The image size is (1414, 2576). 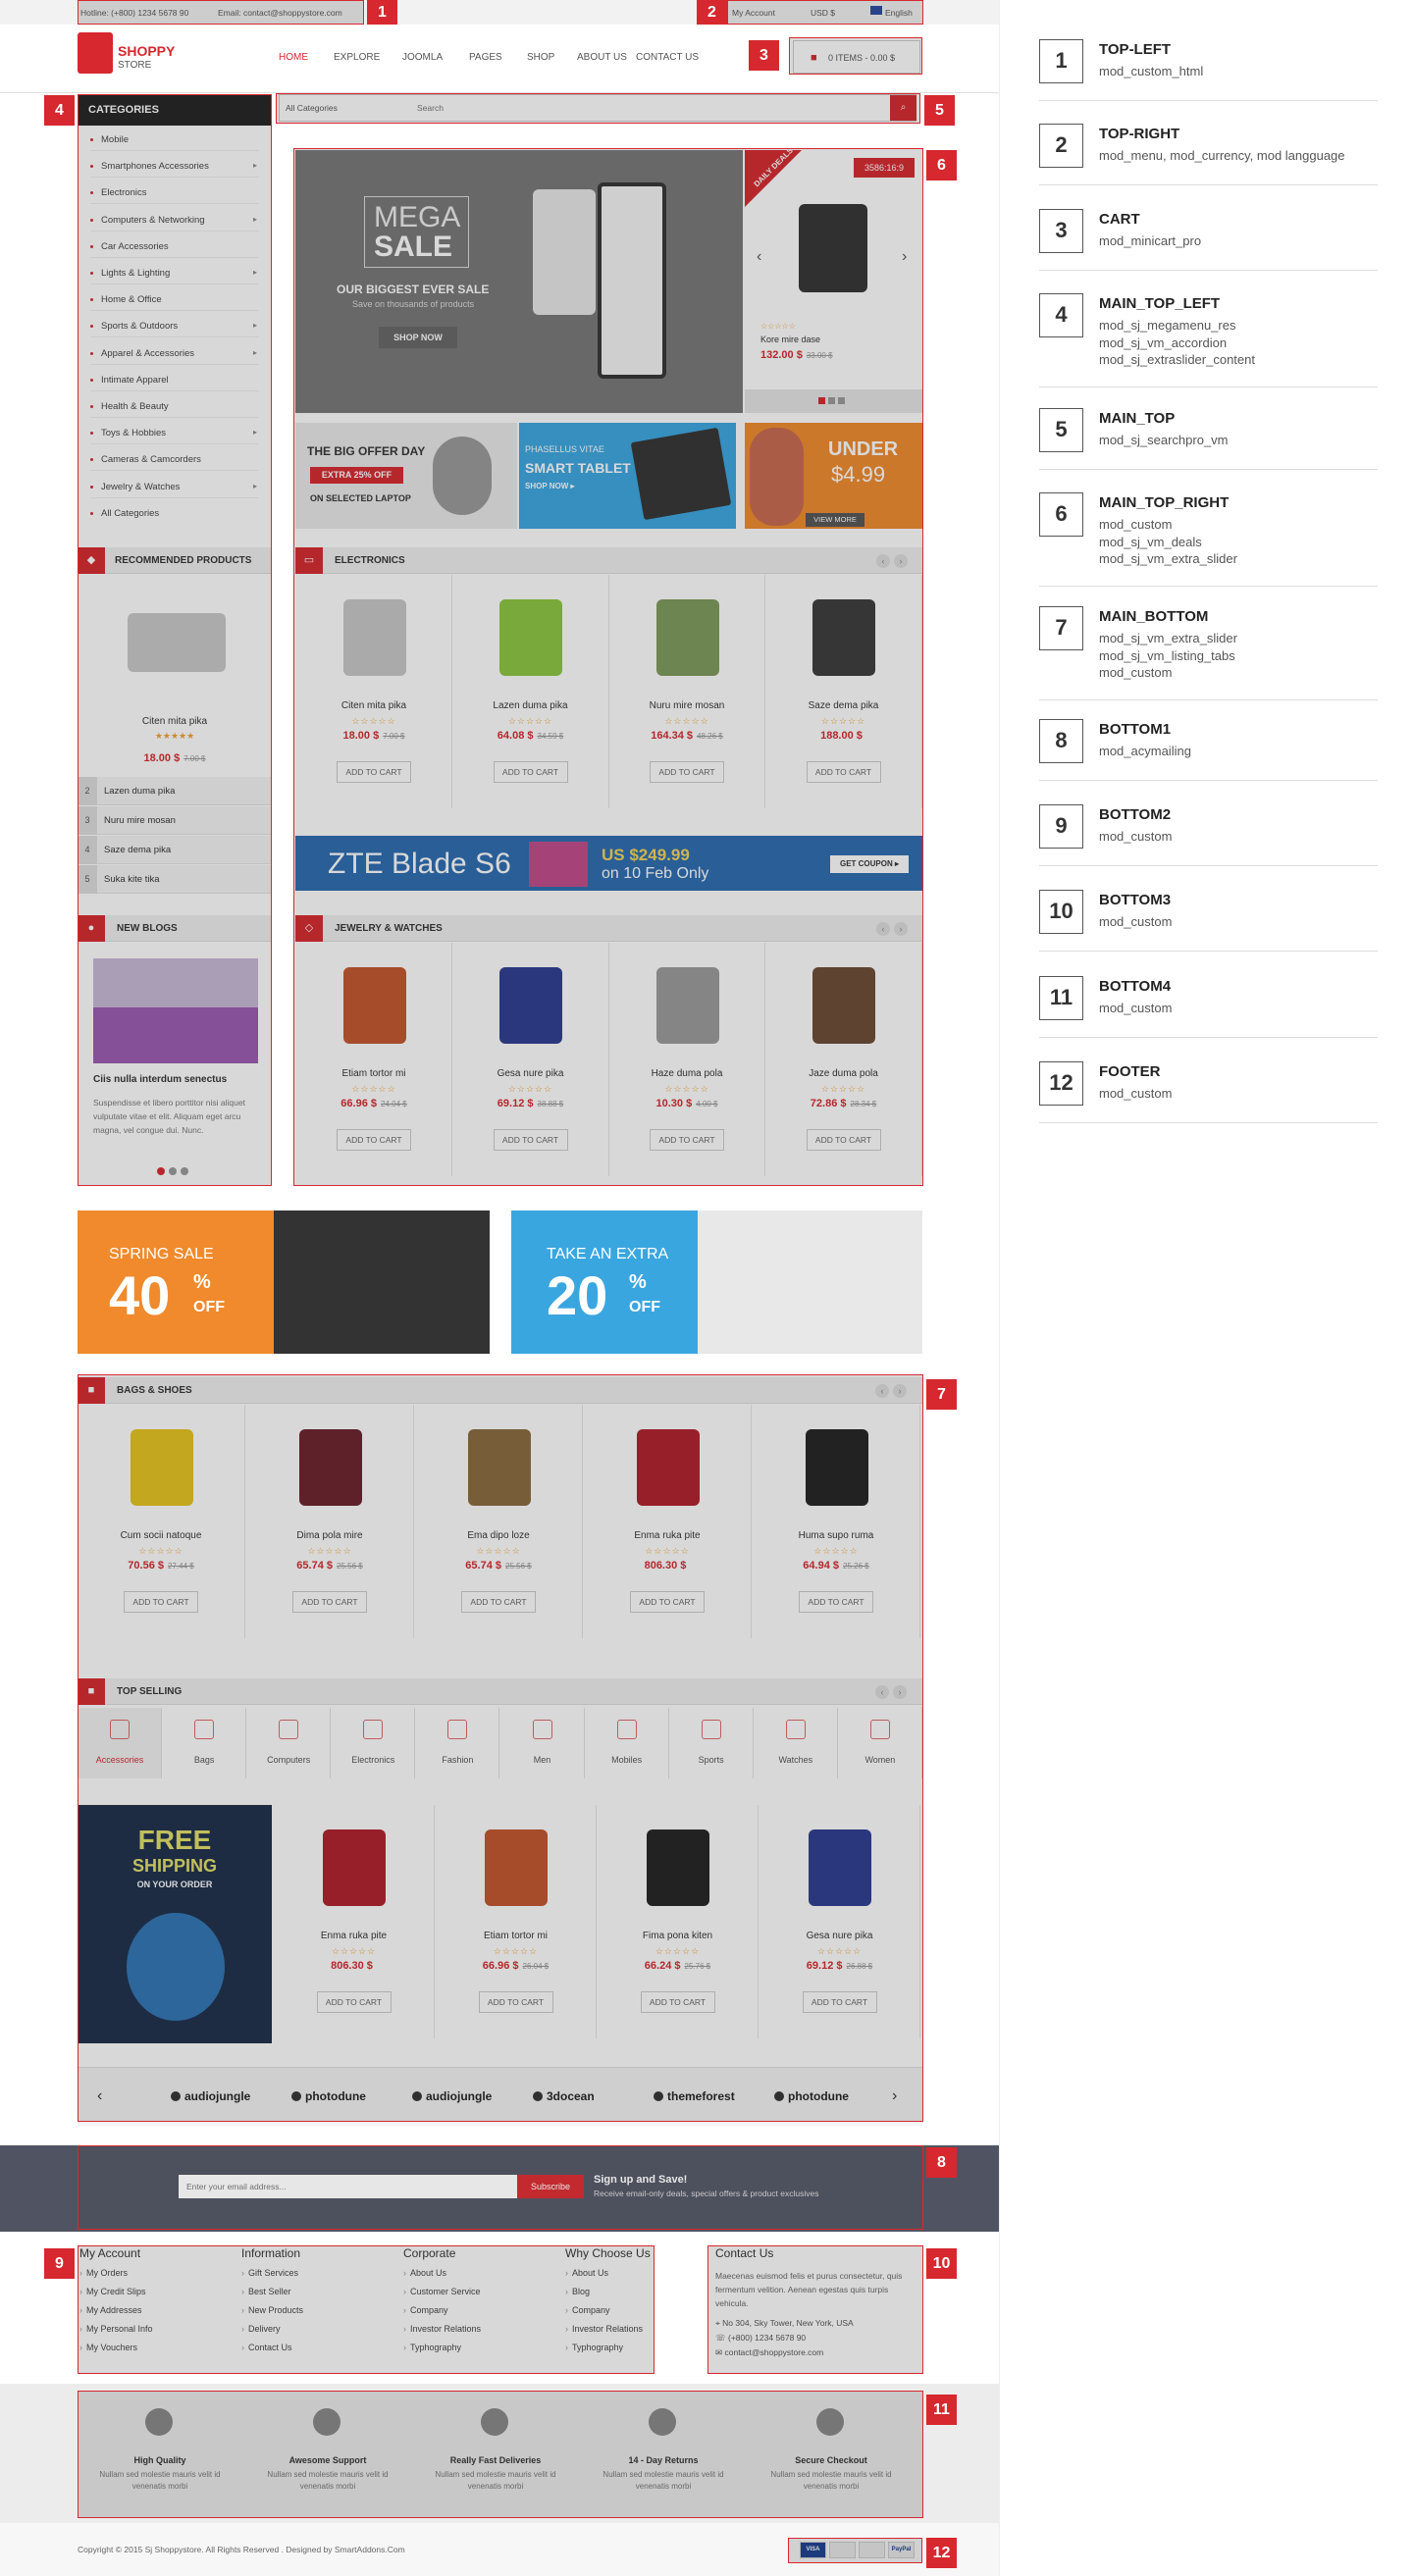 What do you see at coordinates (942, 2263) in the screenshot?
I see `region-number-10: 10` at bounding box center [942, 2263].